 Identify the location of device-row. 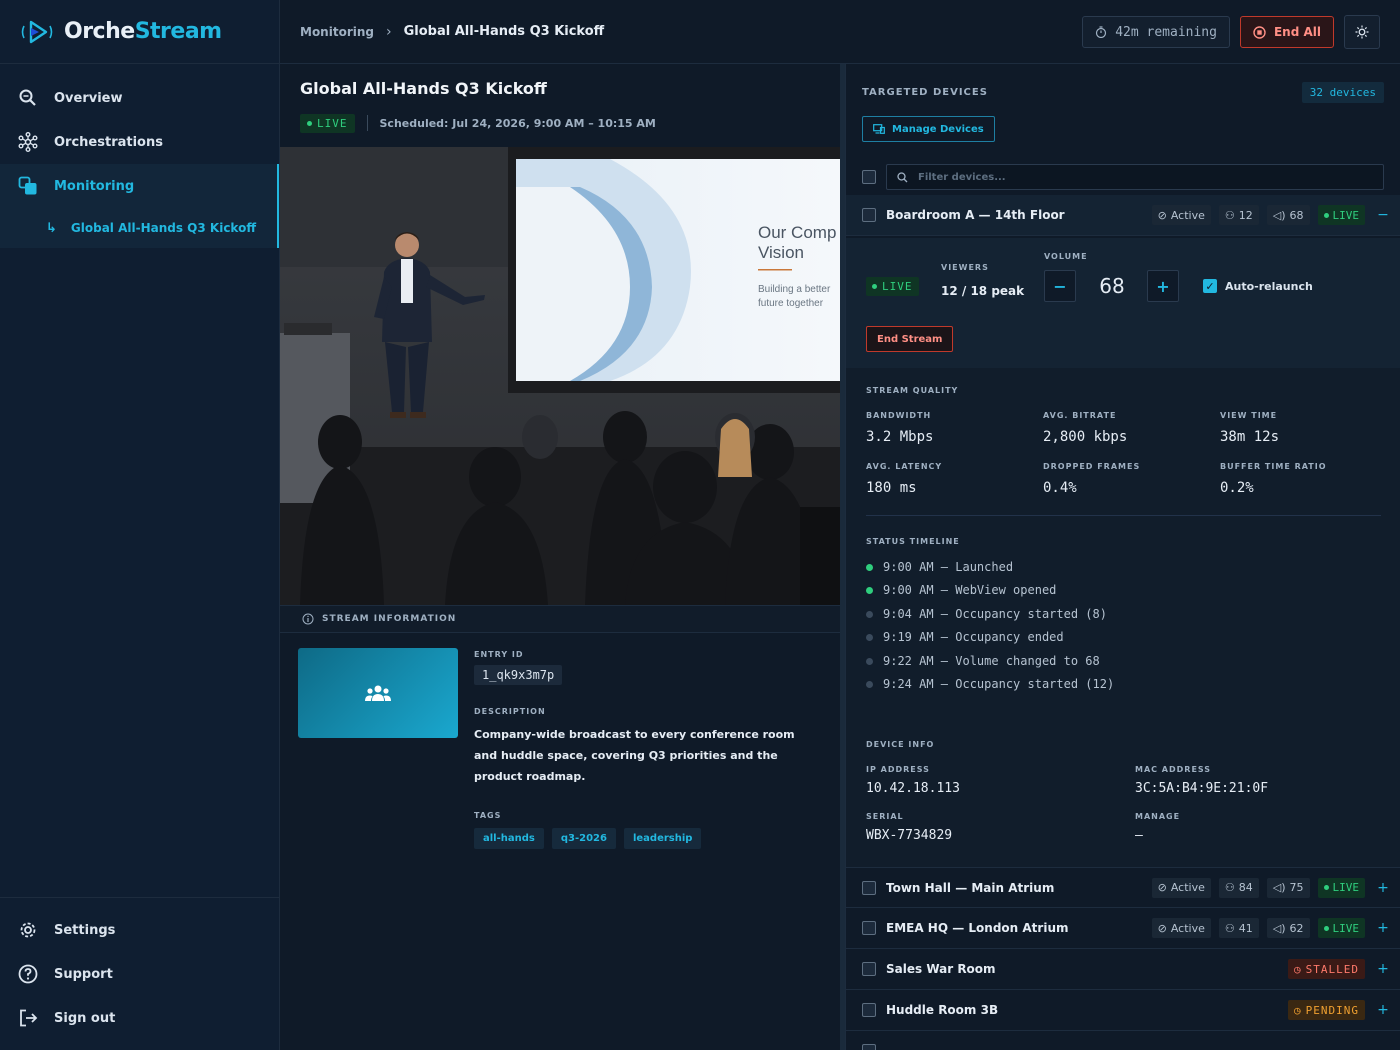
(1123, 1040).